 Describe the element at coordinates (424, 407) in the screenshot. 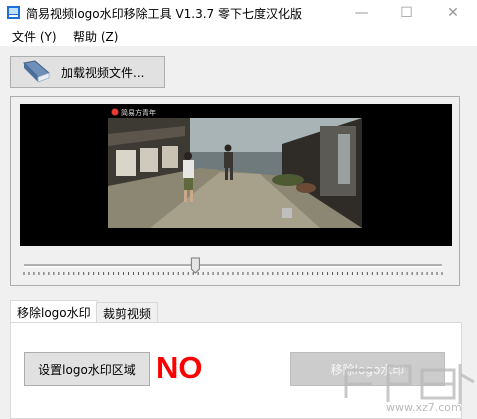

I see `watermark-url: www.xz7.com` at that location.